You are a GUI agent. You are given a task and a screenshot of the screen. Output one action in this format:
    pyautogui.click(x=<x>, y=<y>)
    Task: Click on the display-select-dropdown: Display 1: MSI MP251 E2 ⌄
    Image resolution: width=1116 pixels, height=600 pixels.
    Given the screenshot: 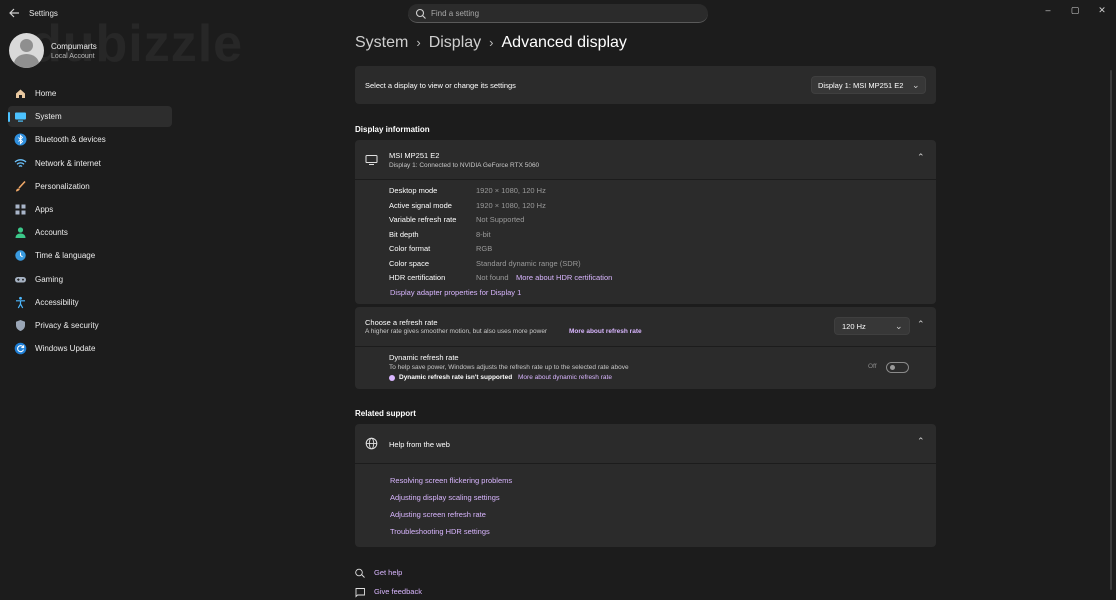 What is the action you would take?
    pyautogui.click(x=868, y=85)
    